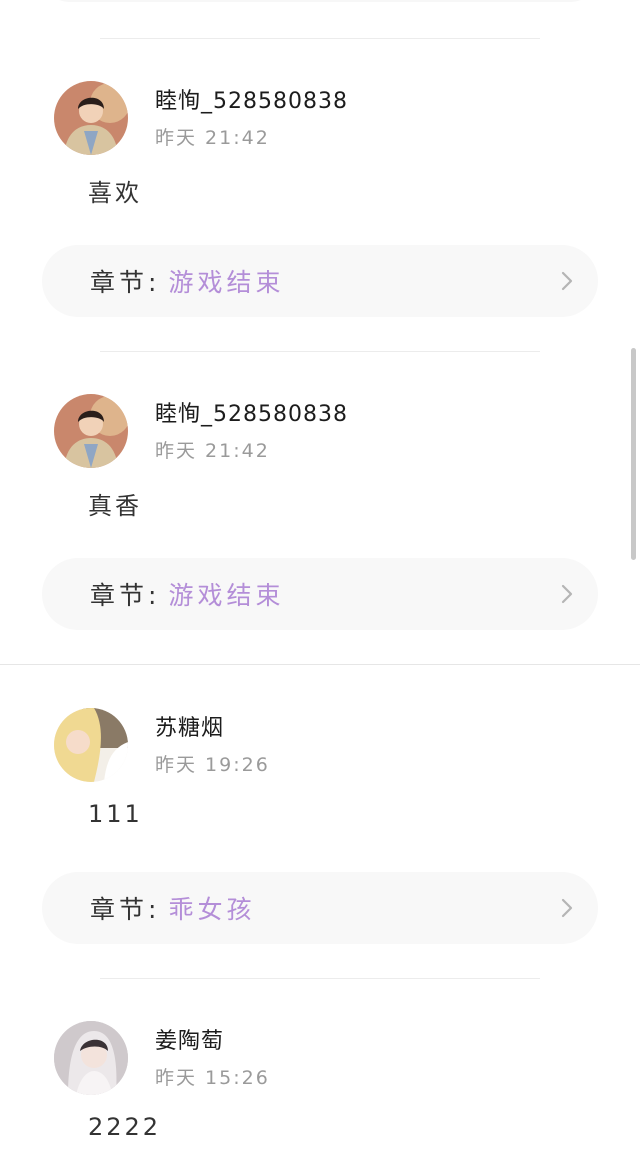 This screenshot has width=640, height=1154. Describe the element at coordinates (115, 814) in the screenshot. I see `comment-text: 111` at that location.